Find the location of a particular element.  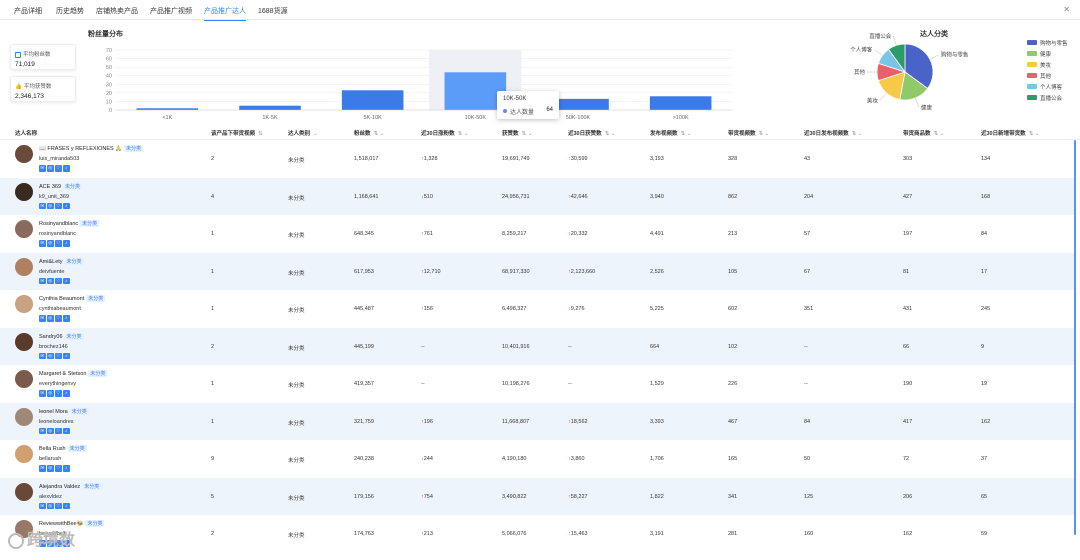

close-icon: ✕ is located at coordinates (1066, 9).